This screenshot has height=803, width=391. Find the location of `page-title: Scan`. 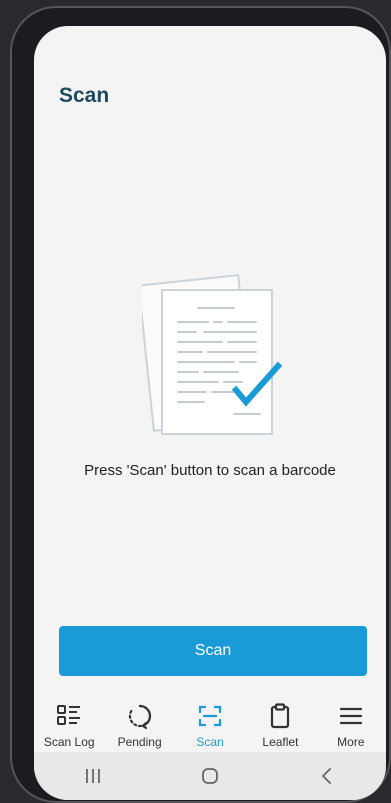

page-title: Scan is located at coordinates (84, 95).